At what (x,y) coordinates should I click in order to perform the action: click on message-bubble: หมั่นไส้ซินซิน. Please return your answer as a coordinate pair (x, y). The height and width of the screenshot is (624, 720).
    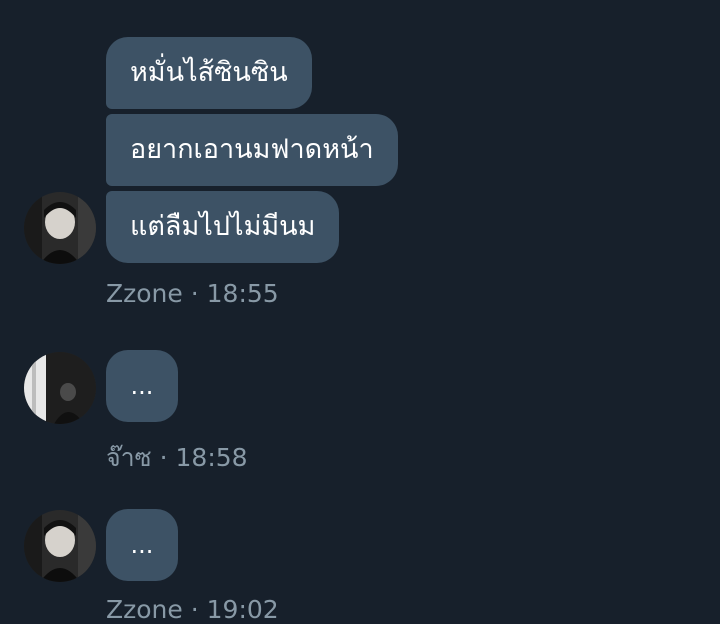
    Looking at the image, I should click on (209, 73).